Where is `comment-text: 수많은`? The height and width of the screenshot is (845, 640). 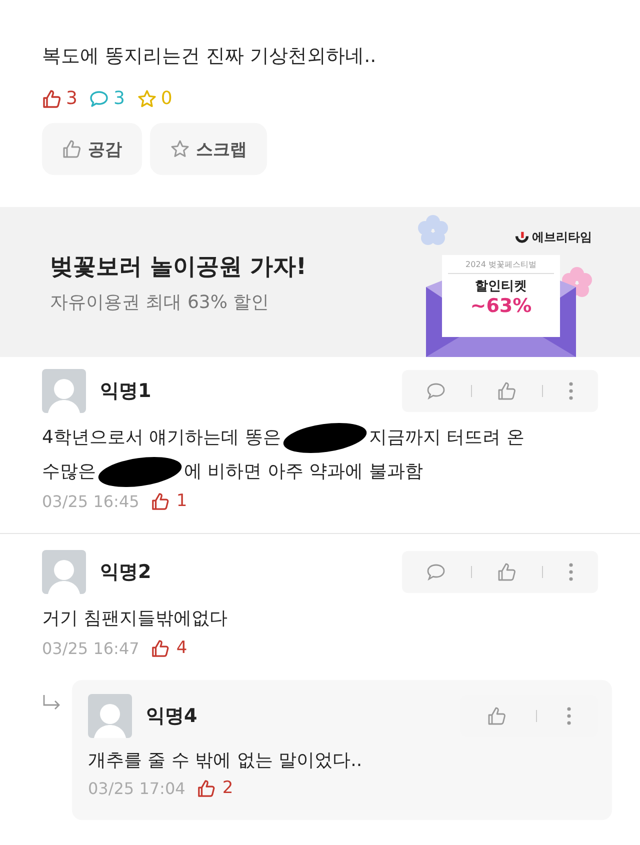 comment-text: 수많은 is located at coordinates (69, 471).